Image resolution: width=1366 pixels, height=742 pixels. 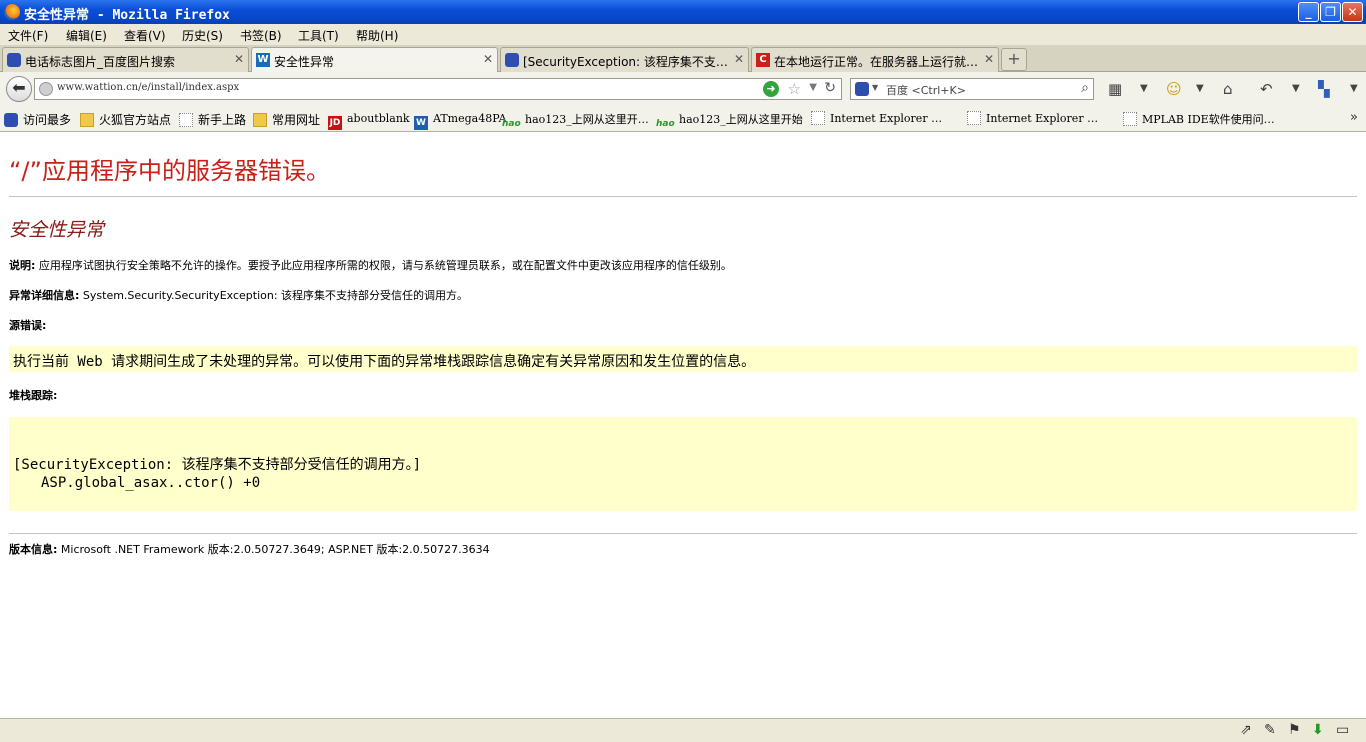 What do you see at coordinates (926, 90) in the screenshot?
I see `search-input: 百度 <Ctrl+K>` at bounding box center [926, 90].